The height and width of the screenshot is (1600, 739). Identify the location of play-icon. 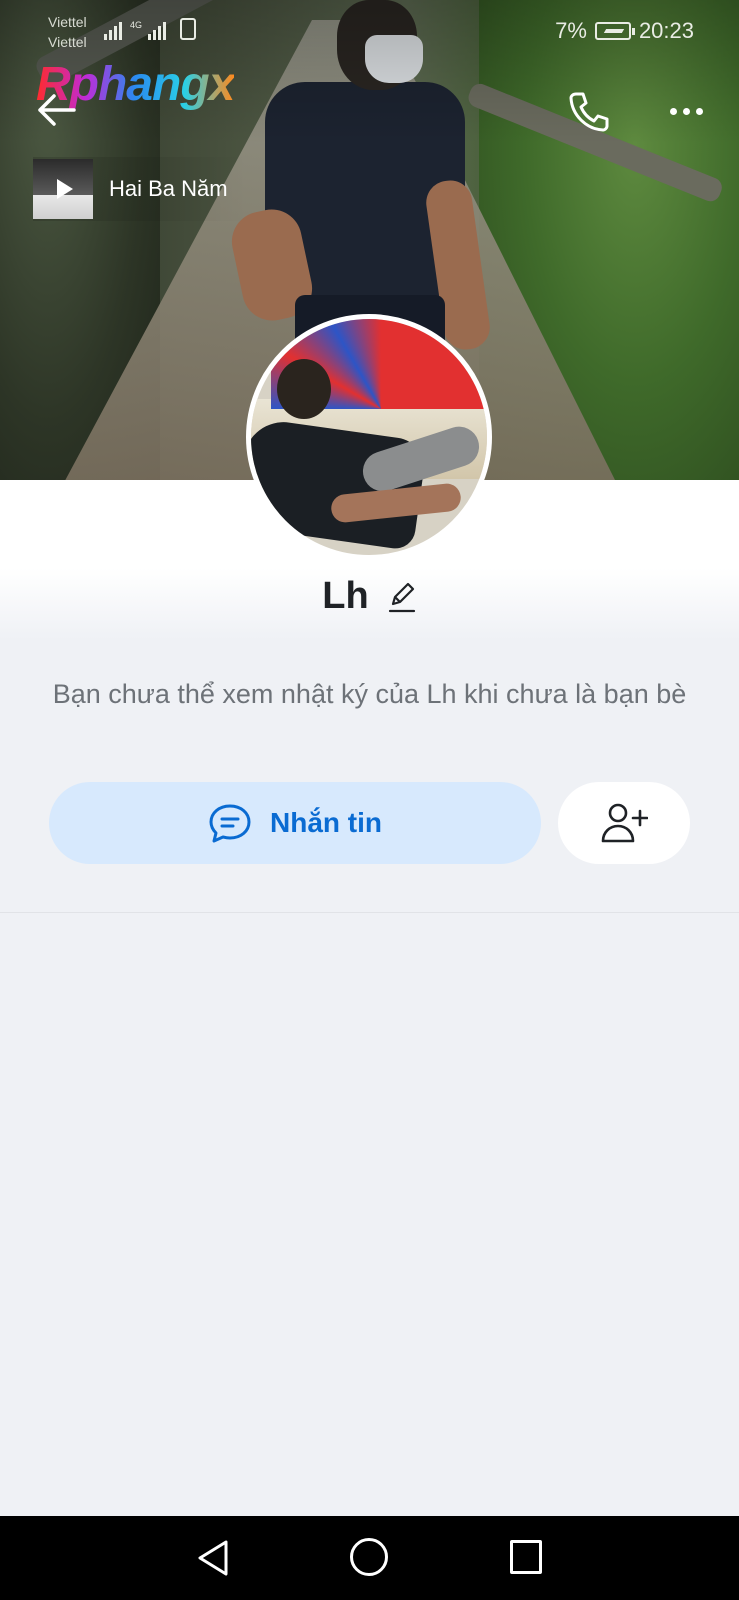
(65, 189).